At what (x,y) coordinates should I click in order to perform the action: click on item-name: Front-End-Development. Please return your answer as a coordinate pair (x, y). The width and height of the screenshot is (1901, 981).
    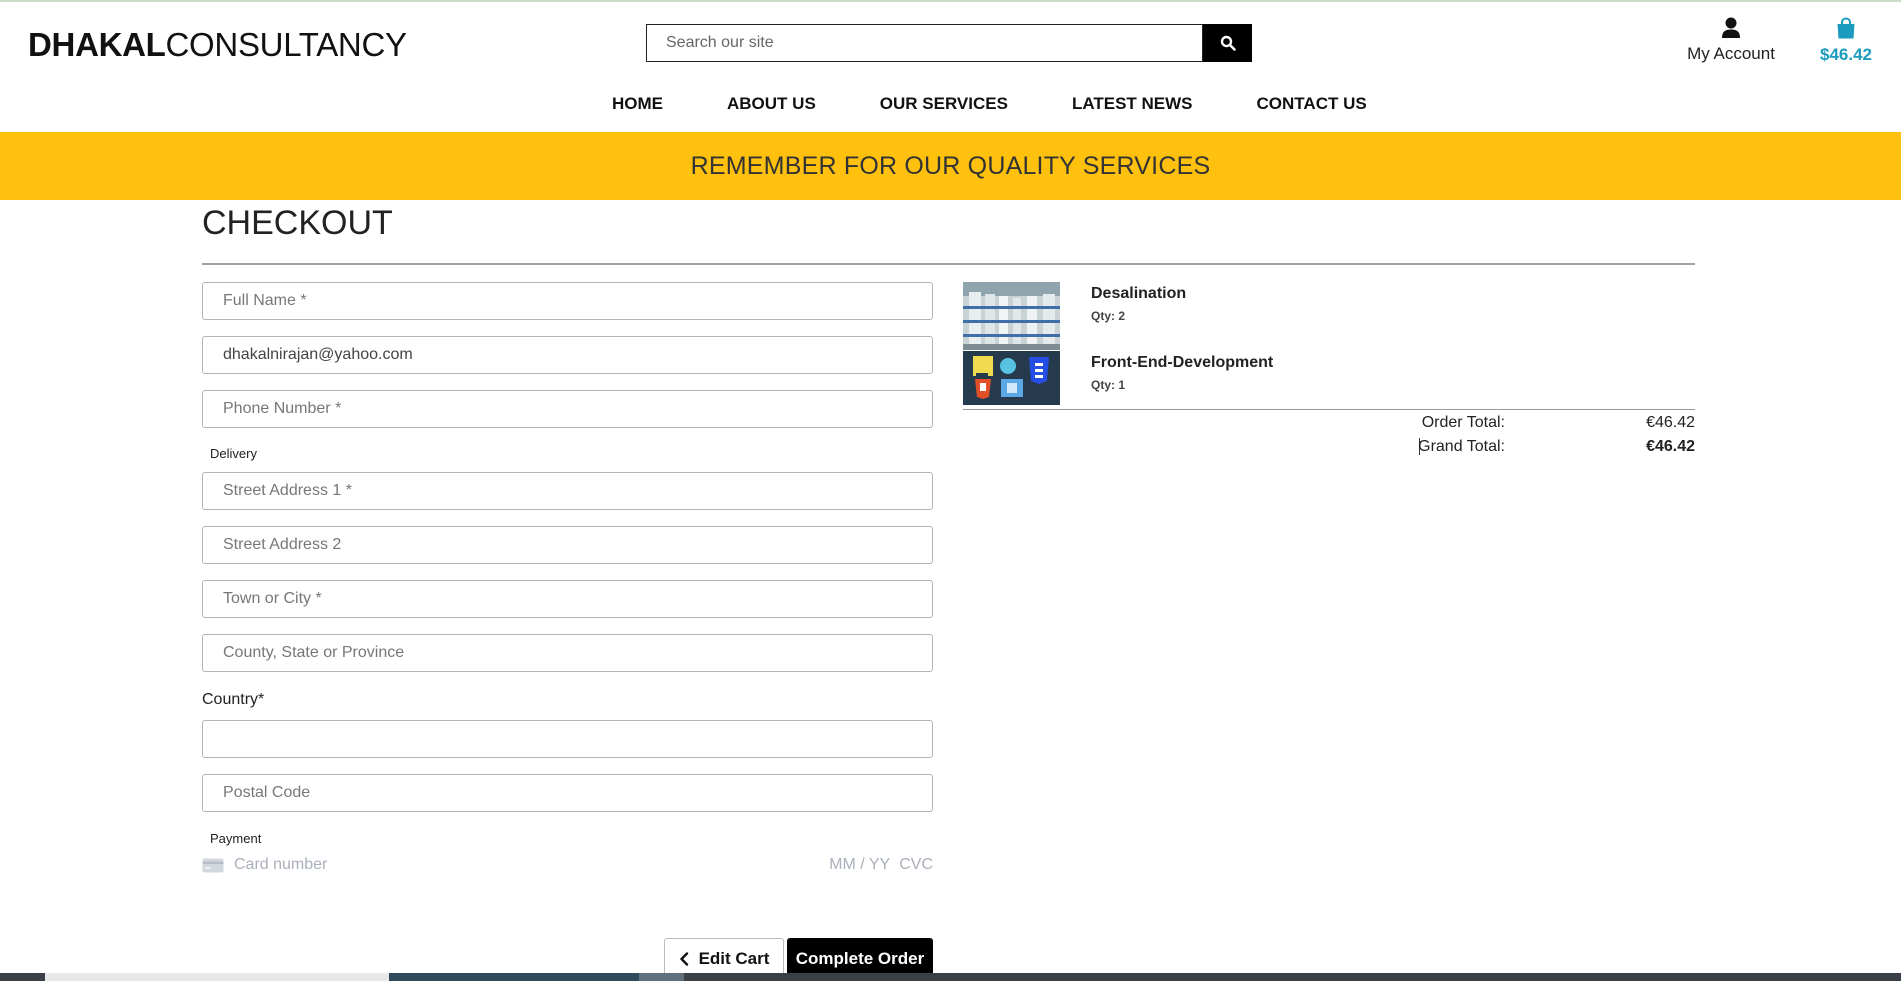
    Looking at the image, I should click on (1182, 362).